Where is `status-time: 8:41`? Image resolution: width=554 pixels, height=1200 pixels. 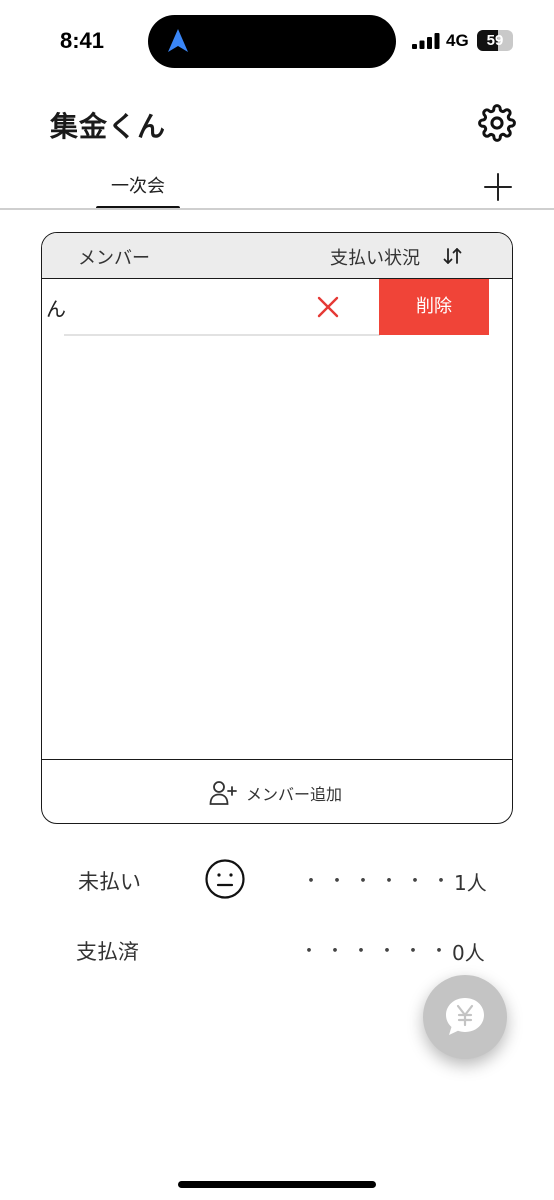 status-time: 8:41 is located at coordinates (82, 40).